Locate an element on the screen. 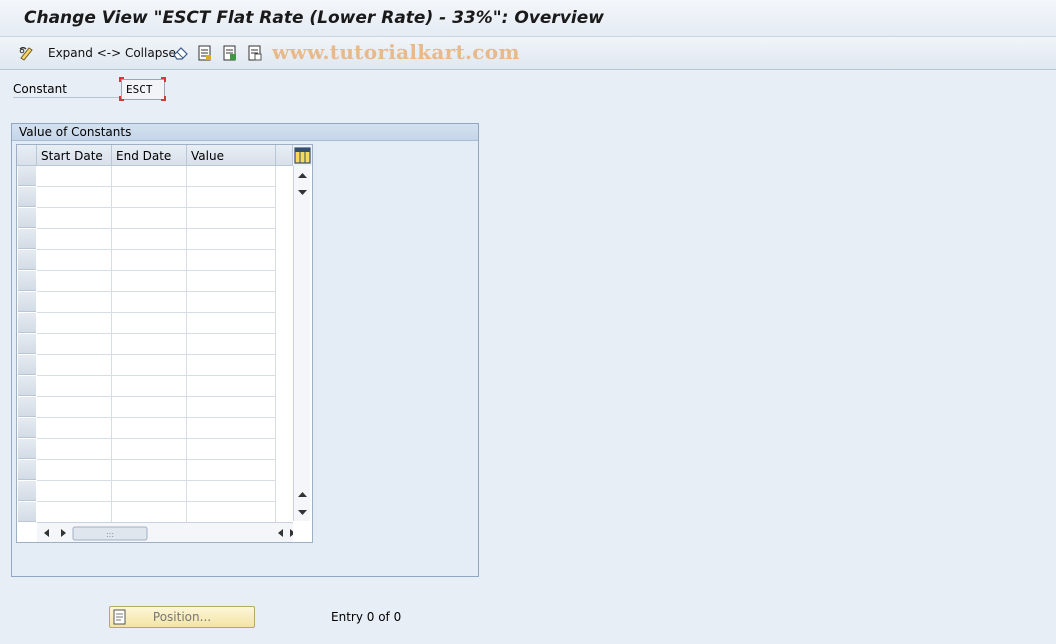  scroll-arrows is located at coordinates (302, 344).